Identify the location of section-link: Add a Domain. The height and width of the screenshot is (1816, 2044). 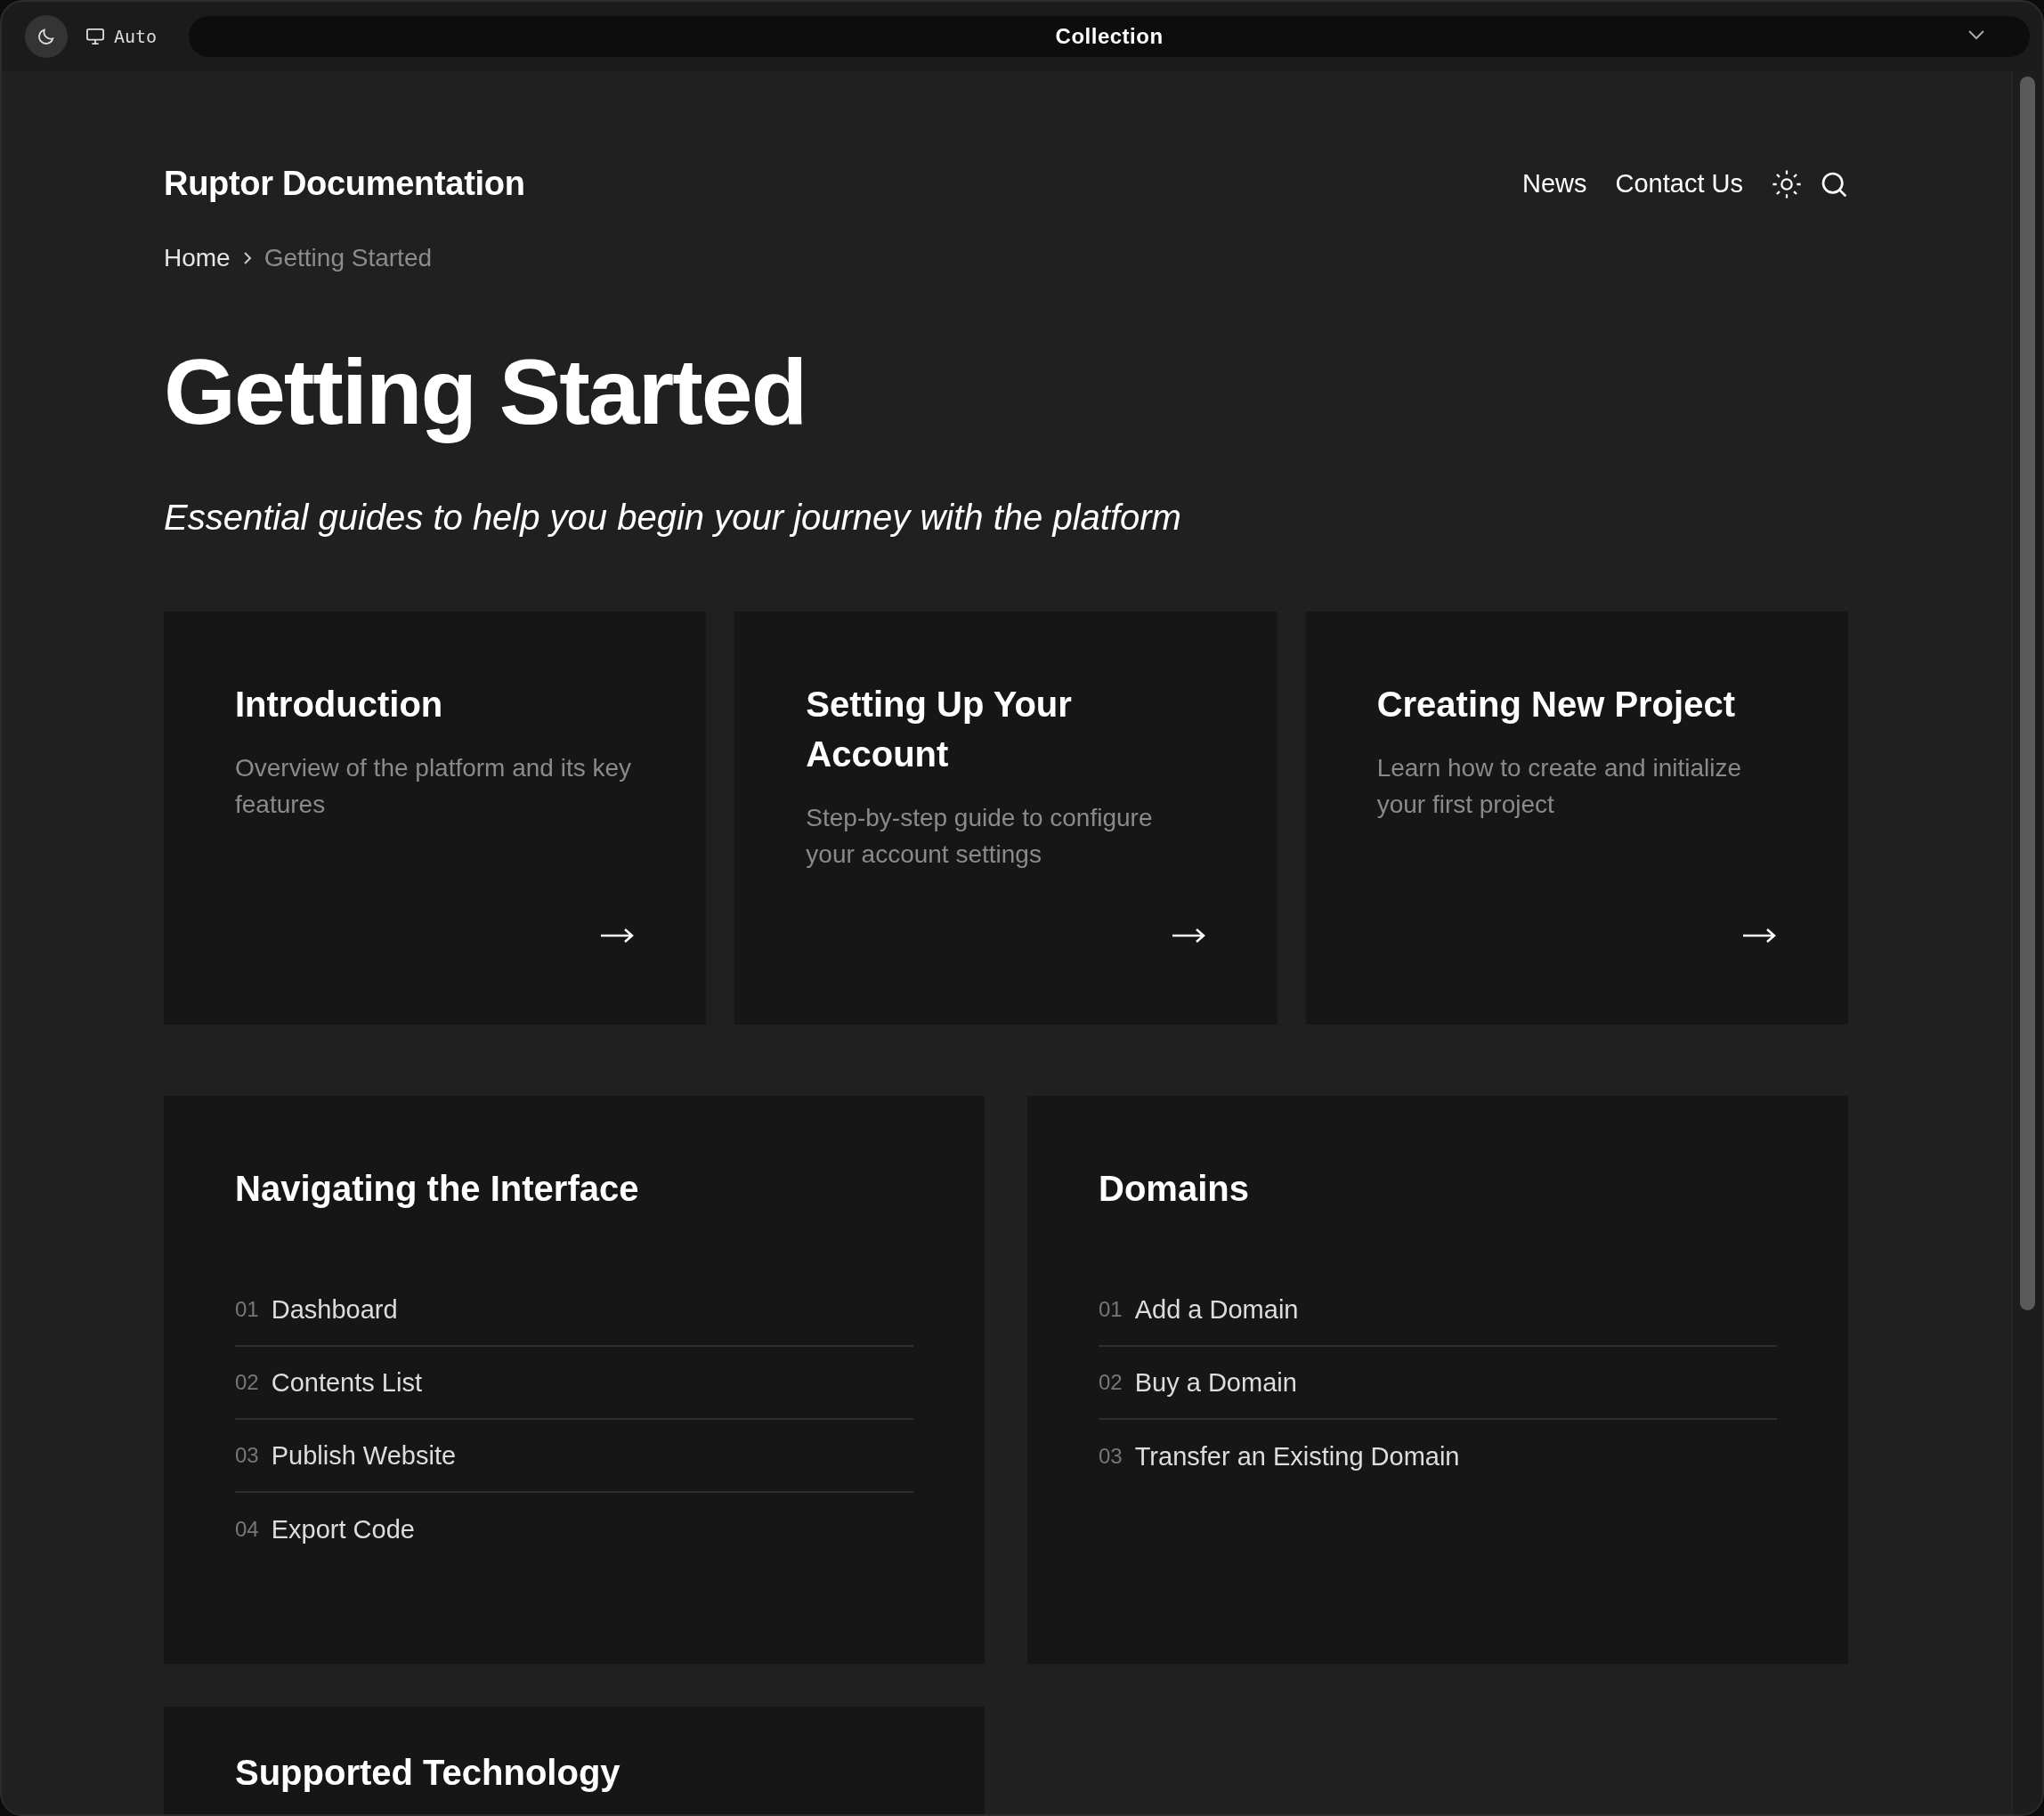
(1216, 1310).